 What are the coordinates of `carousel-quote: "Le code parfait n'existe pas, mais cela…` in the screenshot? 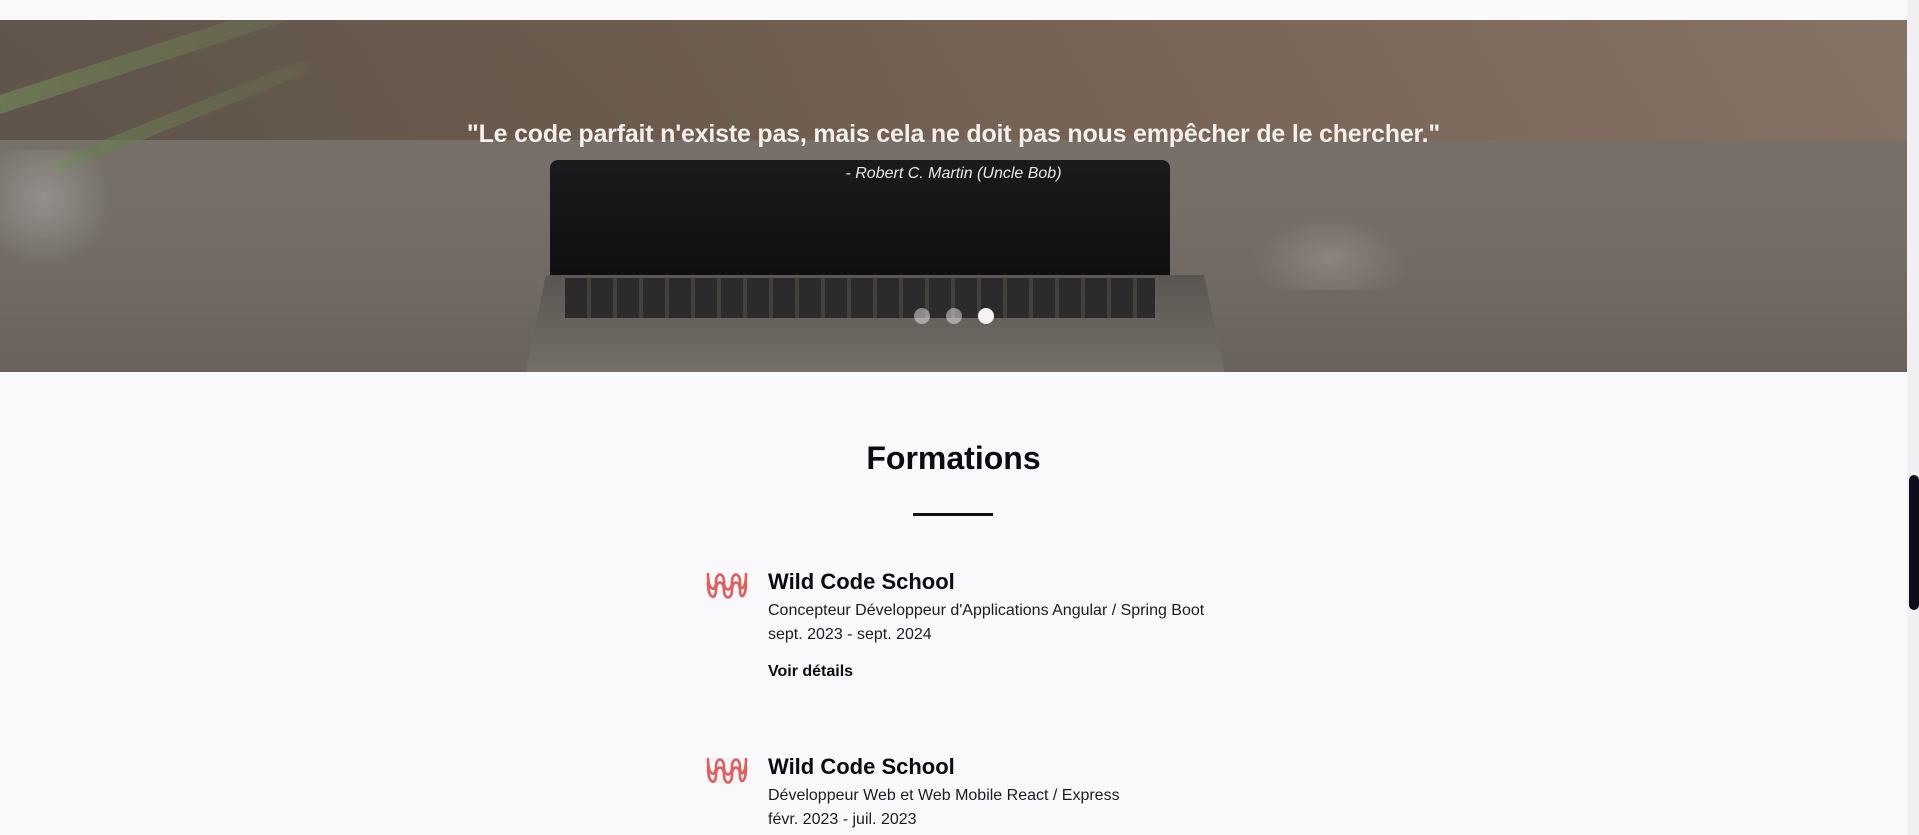 It's located at (953, 134).